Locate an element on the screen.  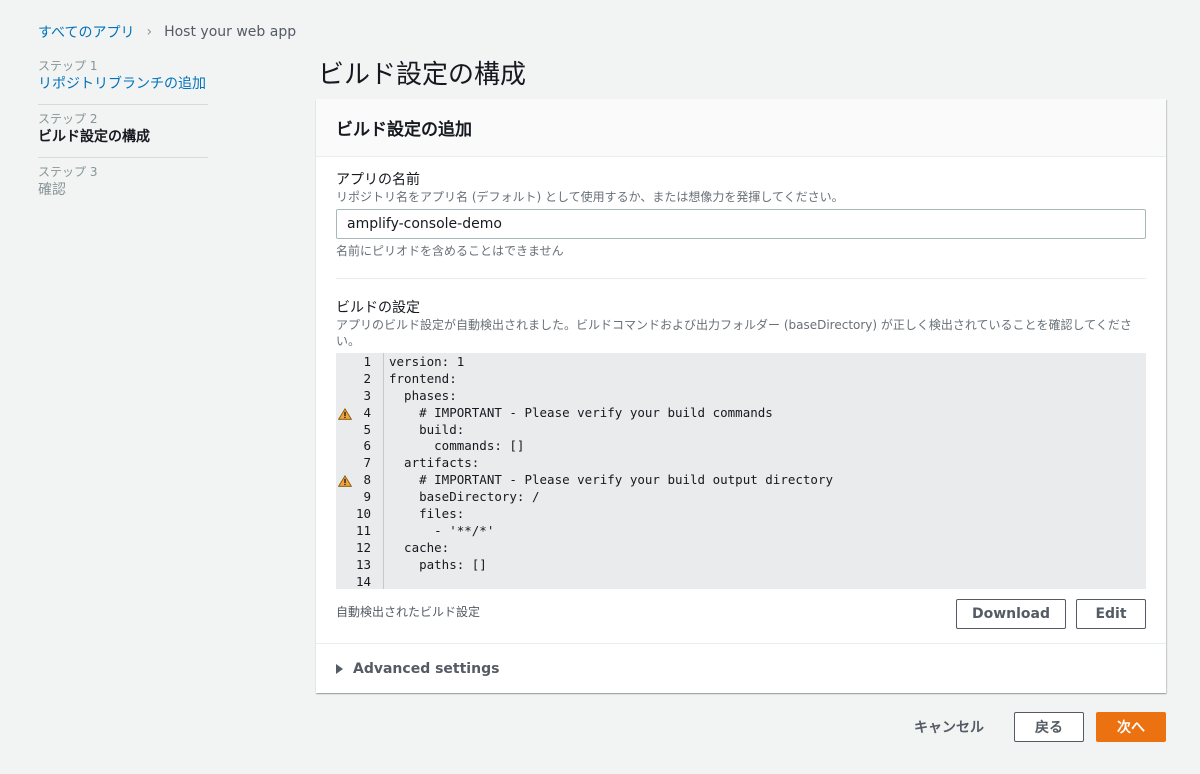
code-line: files: is located at coordinates (427, 514).